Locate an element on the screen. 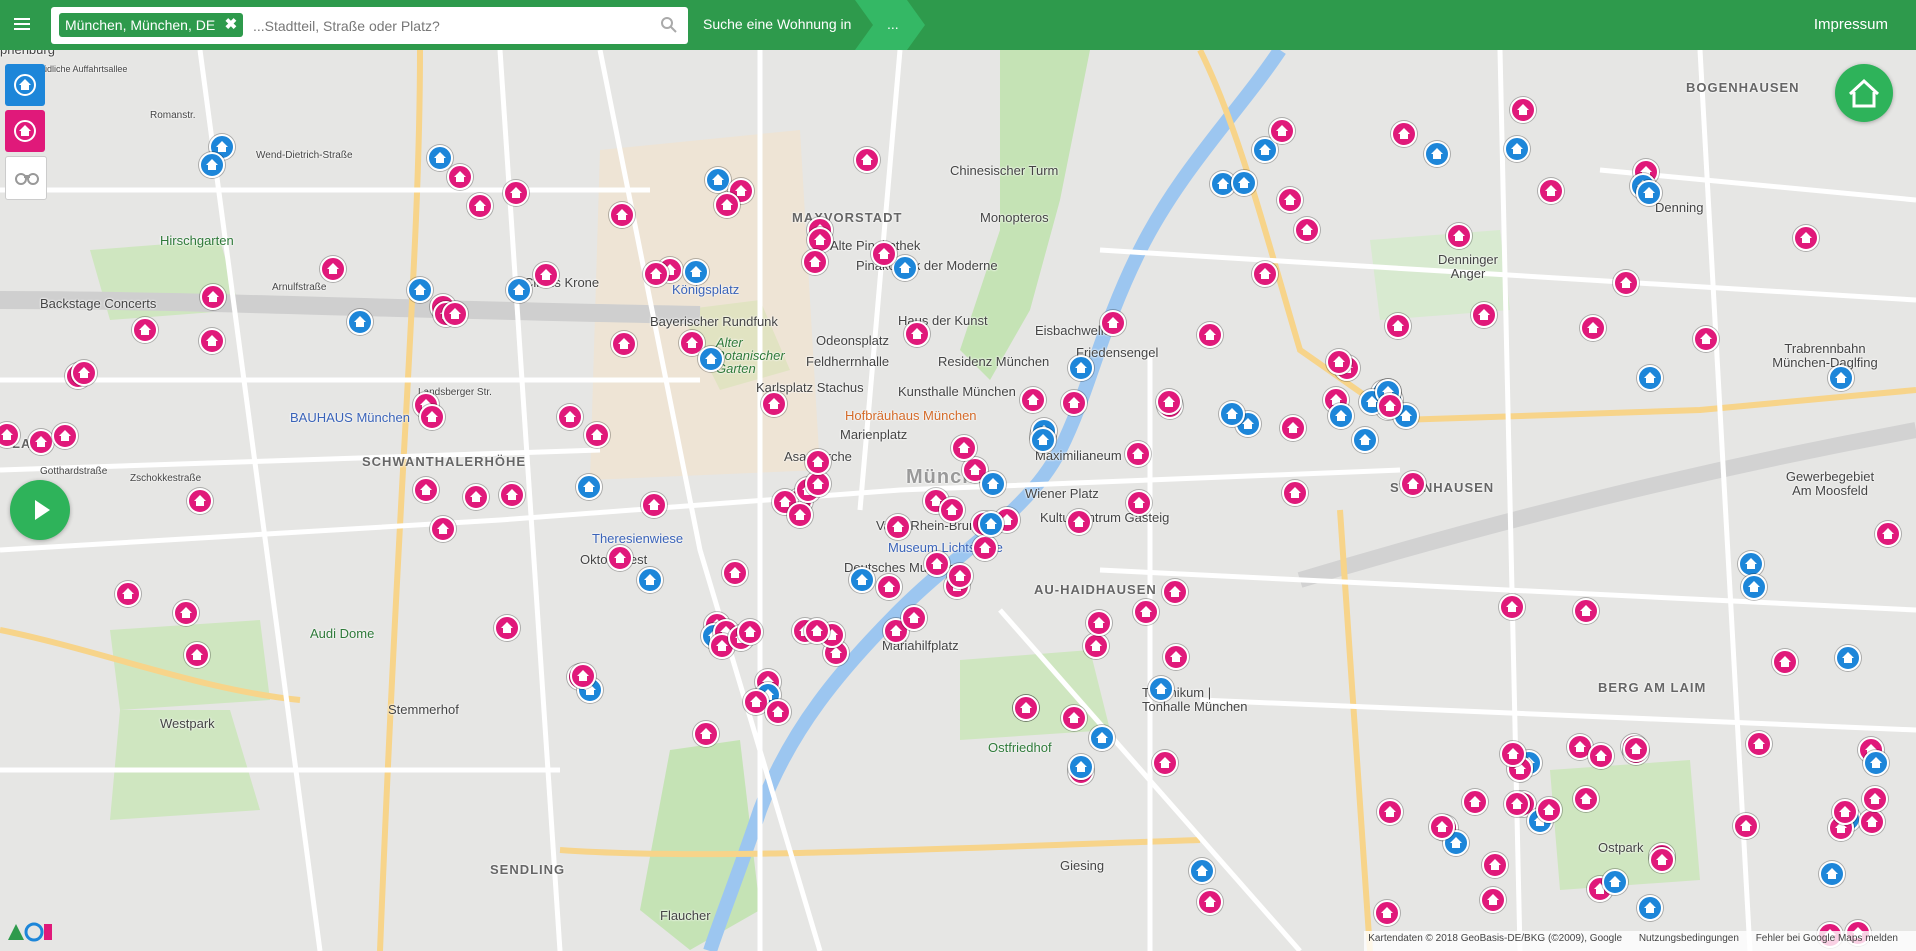  home-button is located at coordinates (1864, 93).